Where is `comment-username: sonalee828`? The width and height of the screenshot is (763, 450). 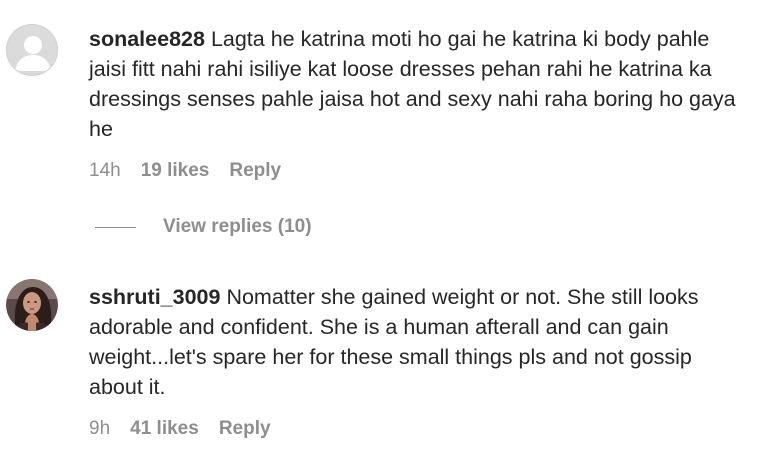 comment-username: sonalee828 is located at coordinates (147, 39).